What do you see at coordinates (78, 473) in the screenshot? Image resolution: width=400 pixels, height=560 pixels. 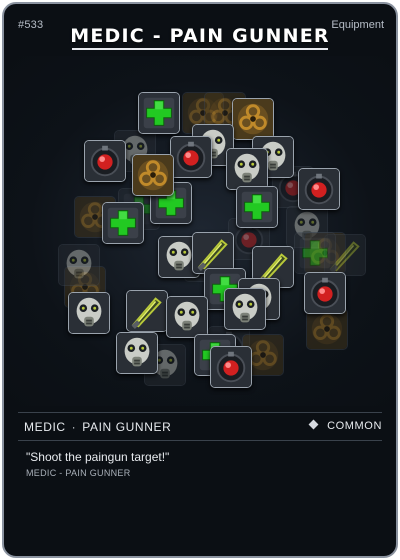 I see `card-caption: MEDIC - PAIN GUNNER` at bounding box center [78, 473].